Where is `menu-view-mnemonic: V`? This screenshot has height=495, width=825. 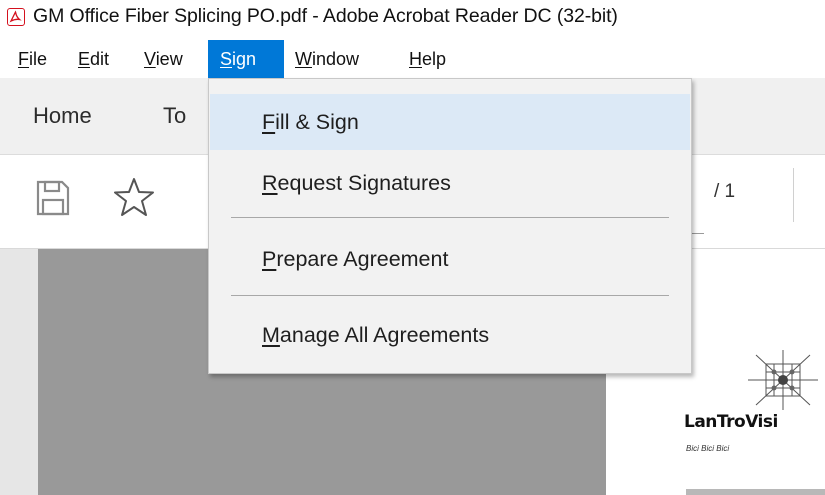
menu-view-mnemonic: V is located at coordinates (150, 59).